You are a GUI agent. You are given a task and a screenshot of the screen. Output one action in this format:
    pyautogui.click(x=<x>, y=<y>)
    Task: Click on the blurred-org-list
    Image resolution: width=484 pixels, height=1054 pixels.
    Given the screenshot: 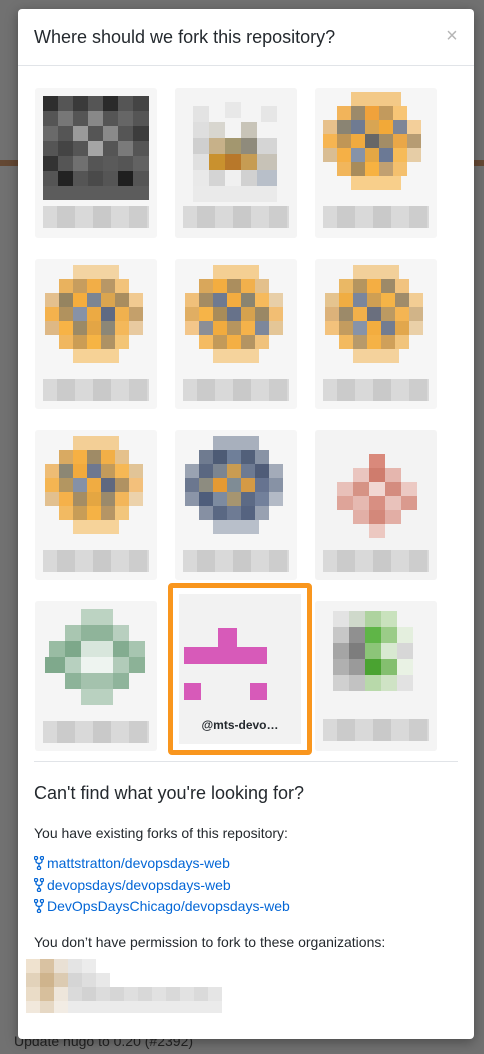 What is the action you would take?
    pyautogui.click(x=126, y=988)
    